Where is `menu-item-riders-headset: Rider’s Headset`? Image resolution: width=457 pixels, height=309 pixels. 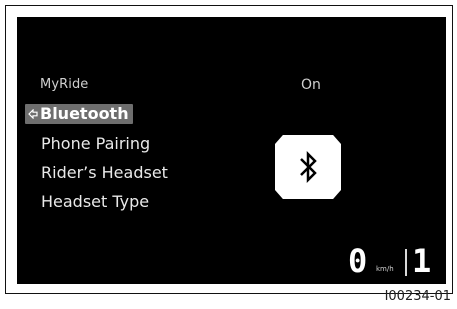
menu-item-riders-headset: Rider’s Headset is located at coordinates (104, 173).